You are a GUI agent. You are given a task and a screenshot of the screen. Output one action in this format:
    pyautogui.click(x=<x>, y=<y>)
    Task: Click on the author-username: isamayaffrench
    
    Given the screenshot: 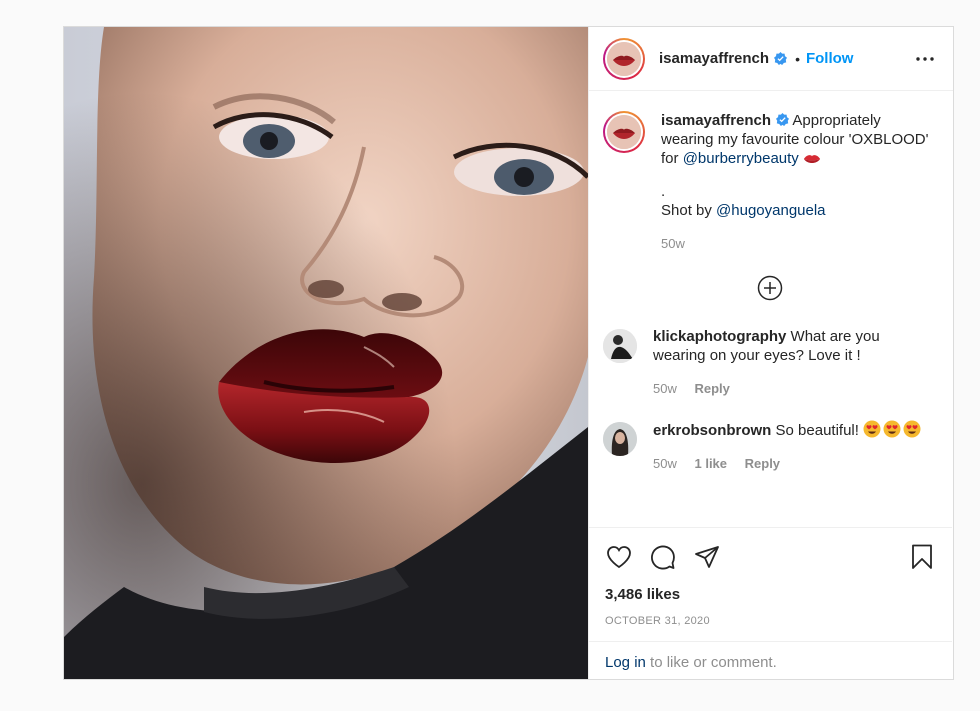 What is the action you would take?
    pyautogui.click(x=714, y=58)
    